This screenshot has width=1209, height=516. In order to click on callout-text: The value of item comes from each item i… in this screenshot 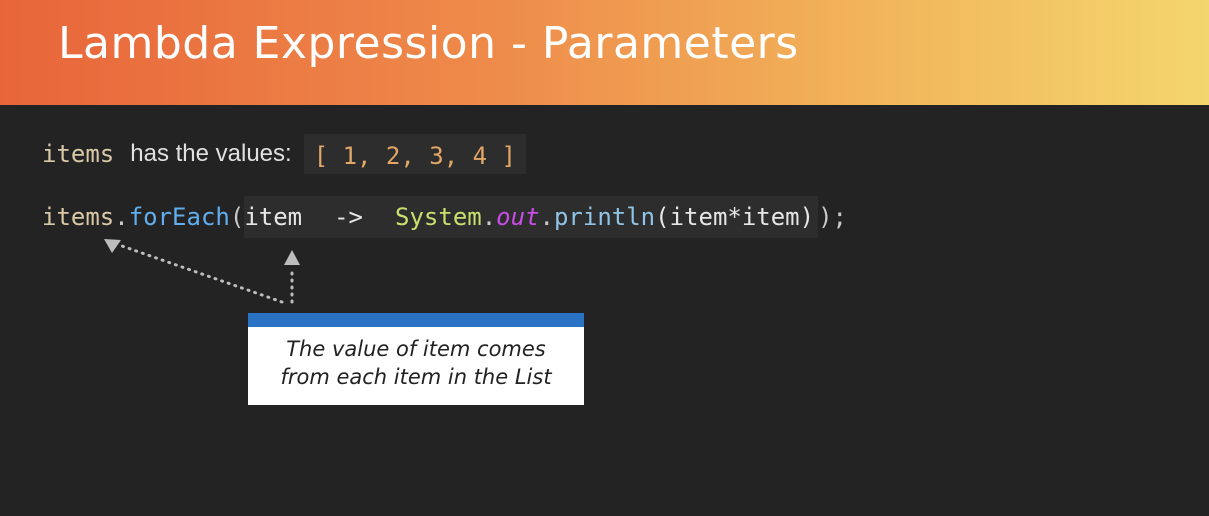, I will do `click(416, 363)`.